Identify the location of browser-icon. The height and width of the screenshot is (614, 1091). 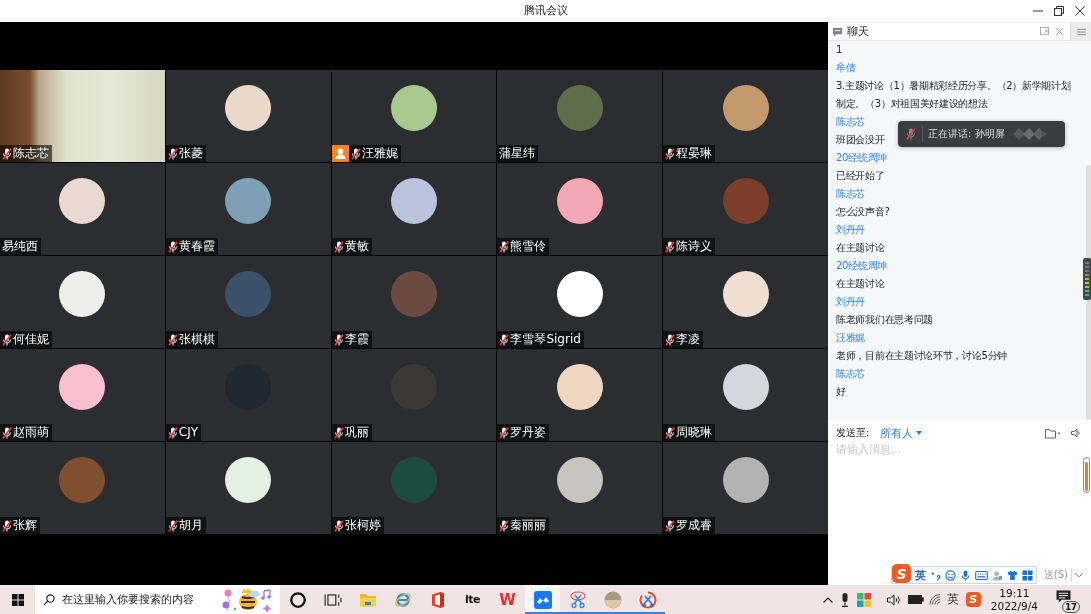
(402, 599).